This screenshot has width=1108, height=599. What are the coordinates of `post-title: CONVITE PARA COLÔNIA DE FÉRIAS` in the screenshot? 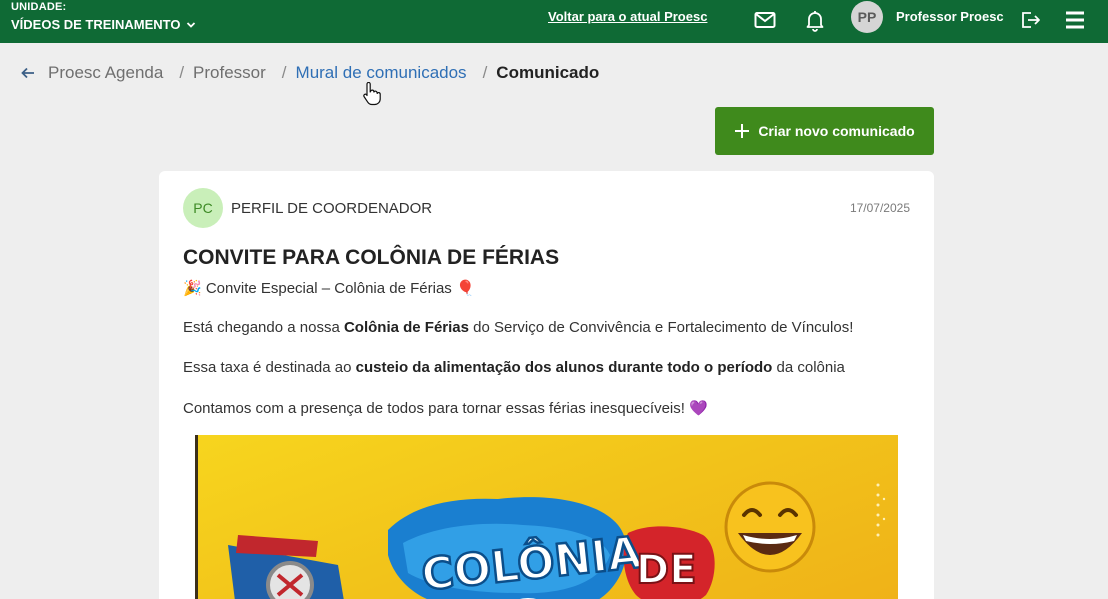 It's located at (371, 257).